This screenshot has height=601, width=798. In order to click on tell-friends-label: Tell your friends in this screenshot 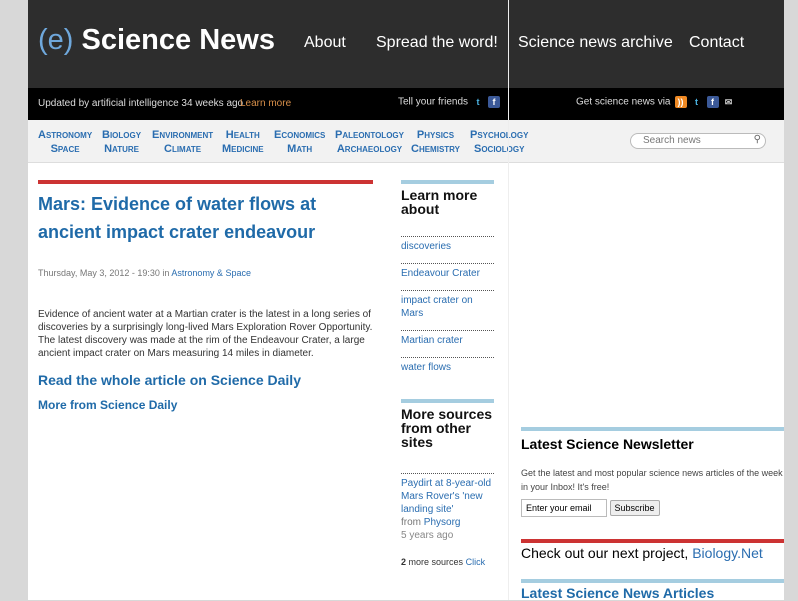, I will do `click(433, 102)`.